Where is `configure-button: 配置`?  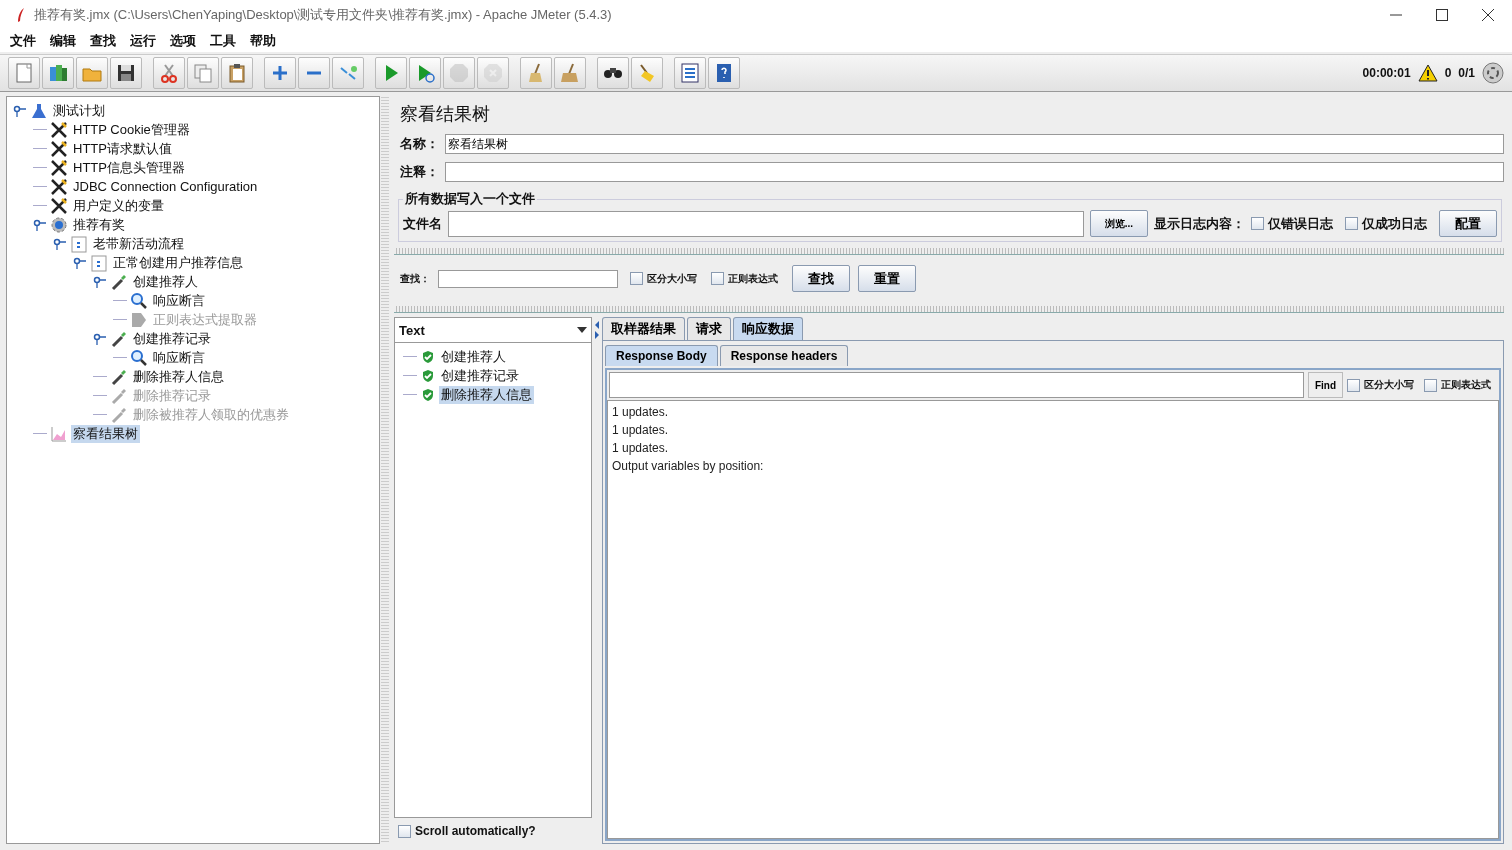 configure-button: 配置 is located at coordinates (1468, 223).